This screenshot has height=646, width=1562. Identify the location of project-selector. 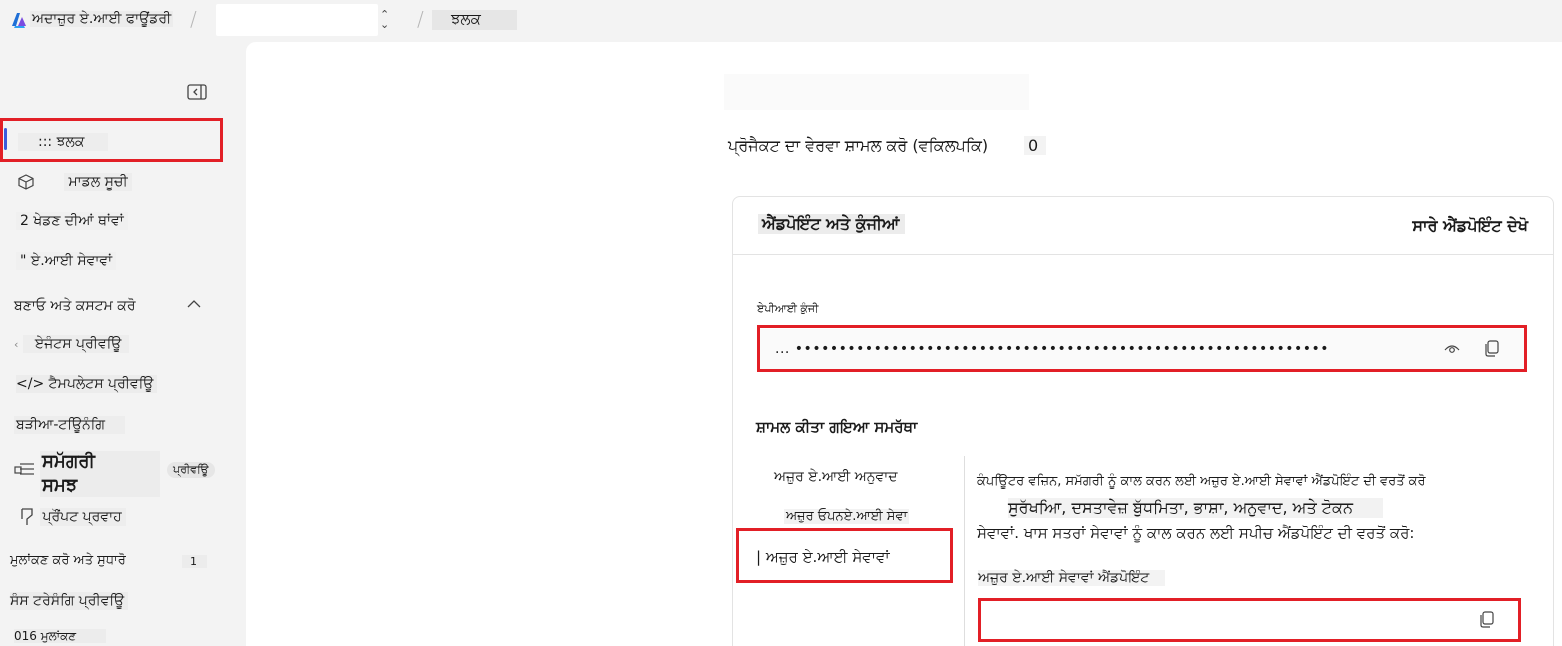
(297, 20).